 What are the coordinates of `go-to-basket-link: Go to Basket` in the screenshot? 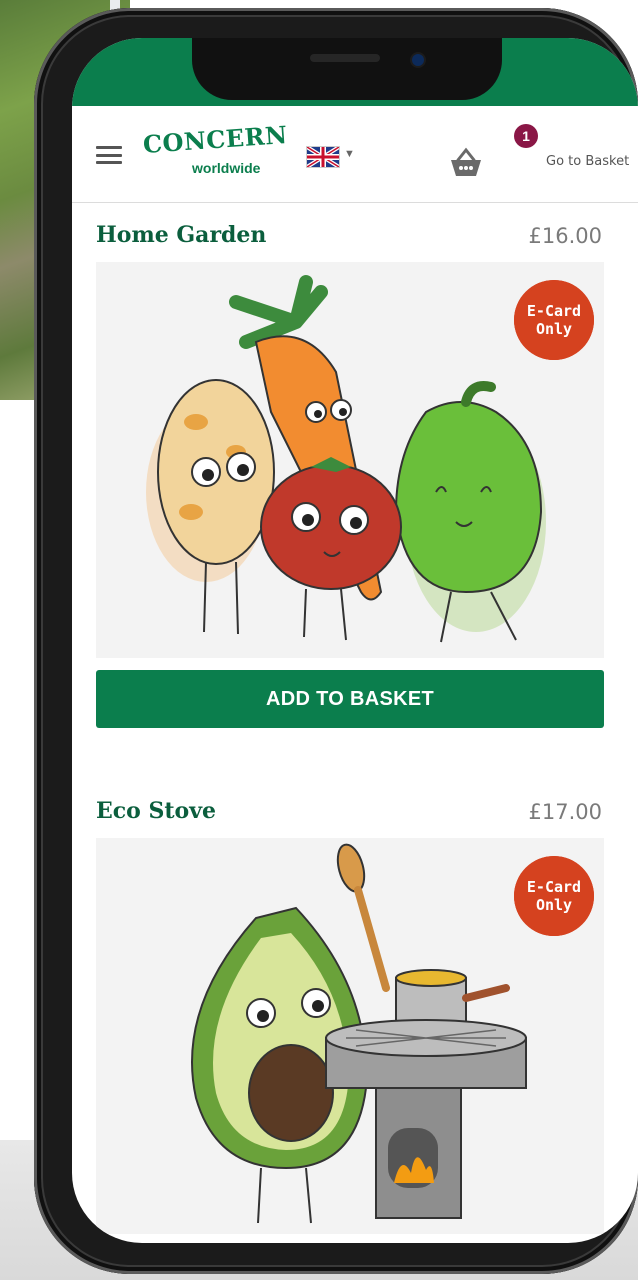 It's located at (587, 161).